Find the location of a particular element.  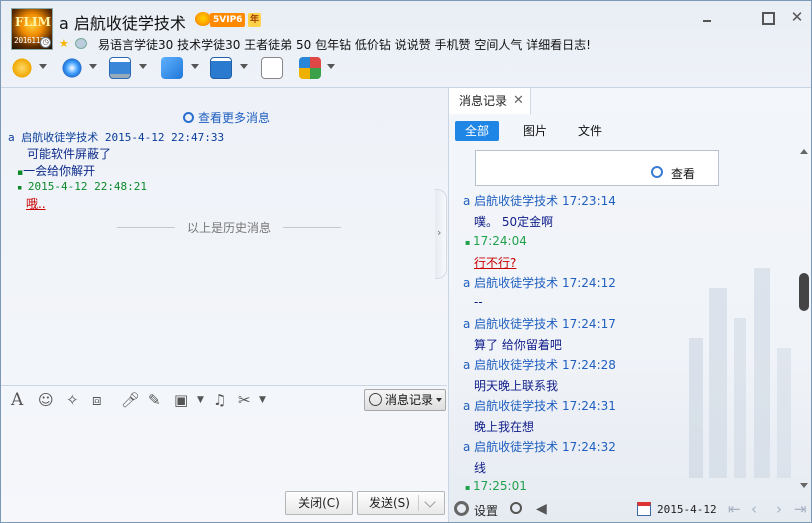

voice-call-button is located at coordinates (31, 69).